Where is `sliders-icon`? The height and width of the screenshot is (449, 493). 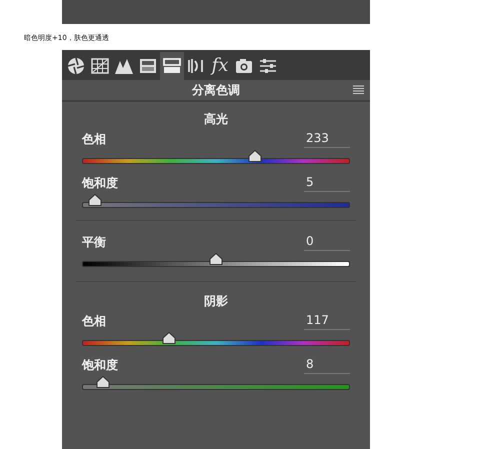
sliders-icon is located at coordinates (268, 66).